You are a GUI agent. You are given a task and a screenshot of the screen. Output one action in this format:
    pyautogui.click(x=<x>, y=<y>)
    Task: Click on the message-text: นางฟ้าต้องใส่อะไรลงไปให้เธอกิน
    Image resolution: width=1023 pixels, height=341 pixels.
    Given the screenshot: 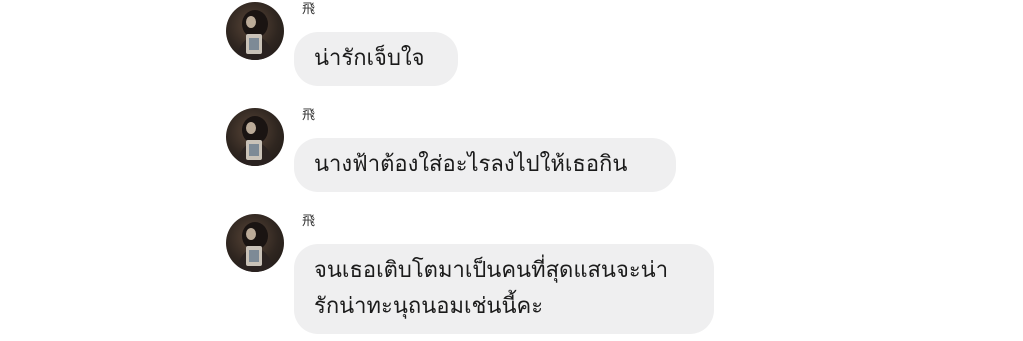 What is the action you would take?
    pyautogui.click(x=471, y=164)
    